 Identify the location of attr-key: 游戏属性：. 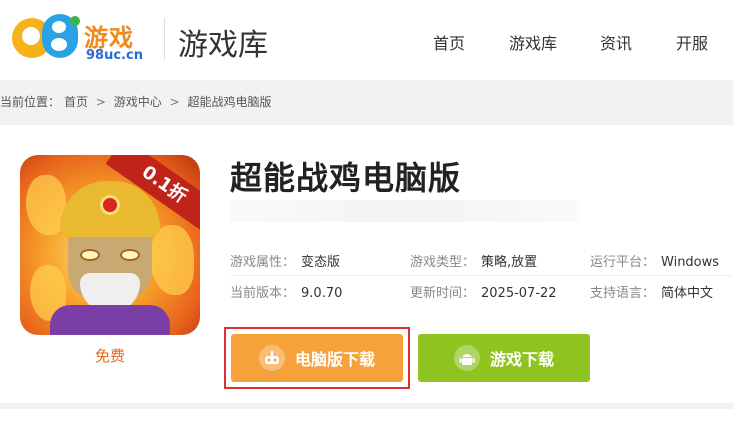
(263, 262).